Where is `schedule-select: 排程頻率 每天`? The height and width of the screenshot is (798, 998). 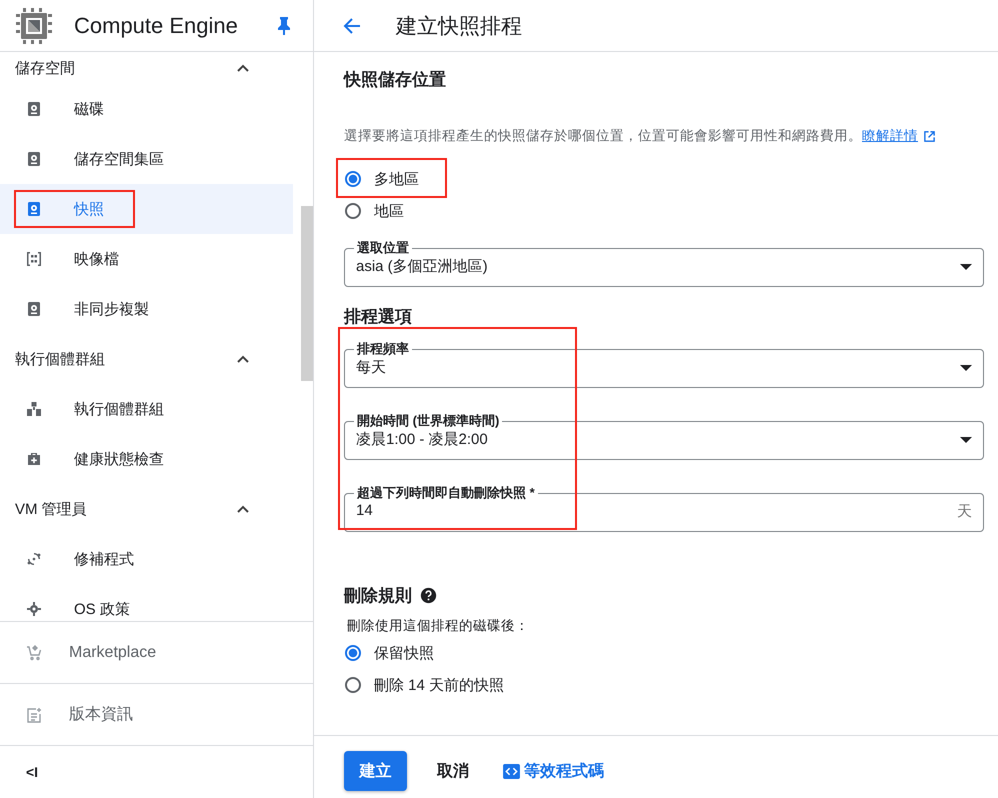 schedule-select: 排程頻率 每天 is located at coordinates (664, 365).